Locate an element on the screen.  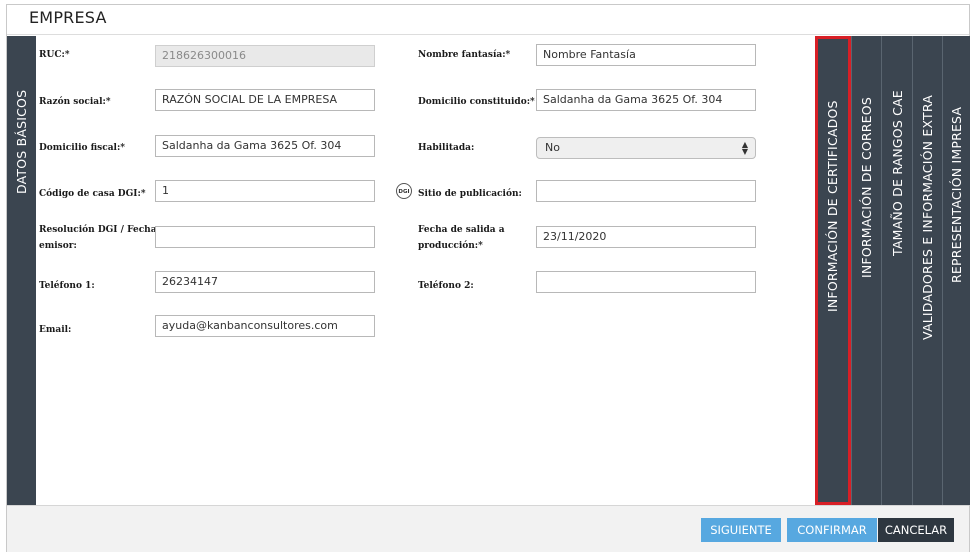
fecha-salida-label-line2: producción:* is located at coordinates (450, 246).